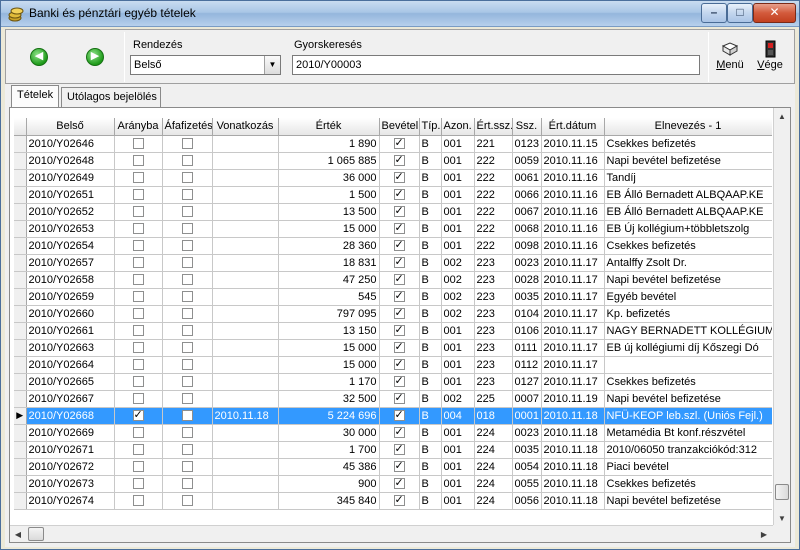  What do you see at coordinates (740, 13) in the screenshot?
I see `maximize-button: □` at bounding box center [740, 13].